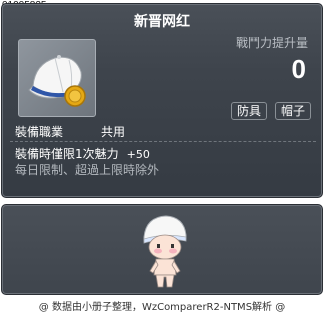 The height and width of the screenshot is (315, 324). I want to click on effect-text: 裝備時僅限1次魅力, so click(67, 154).